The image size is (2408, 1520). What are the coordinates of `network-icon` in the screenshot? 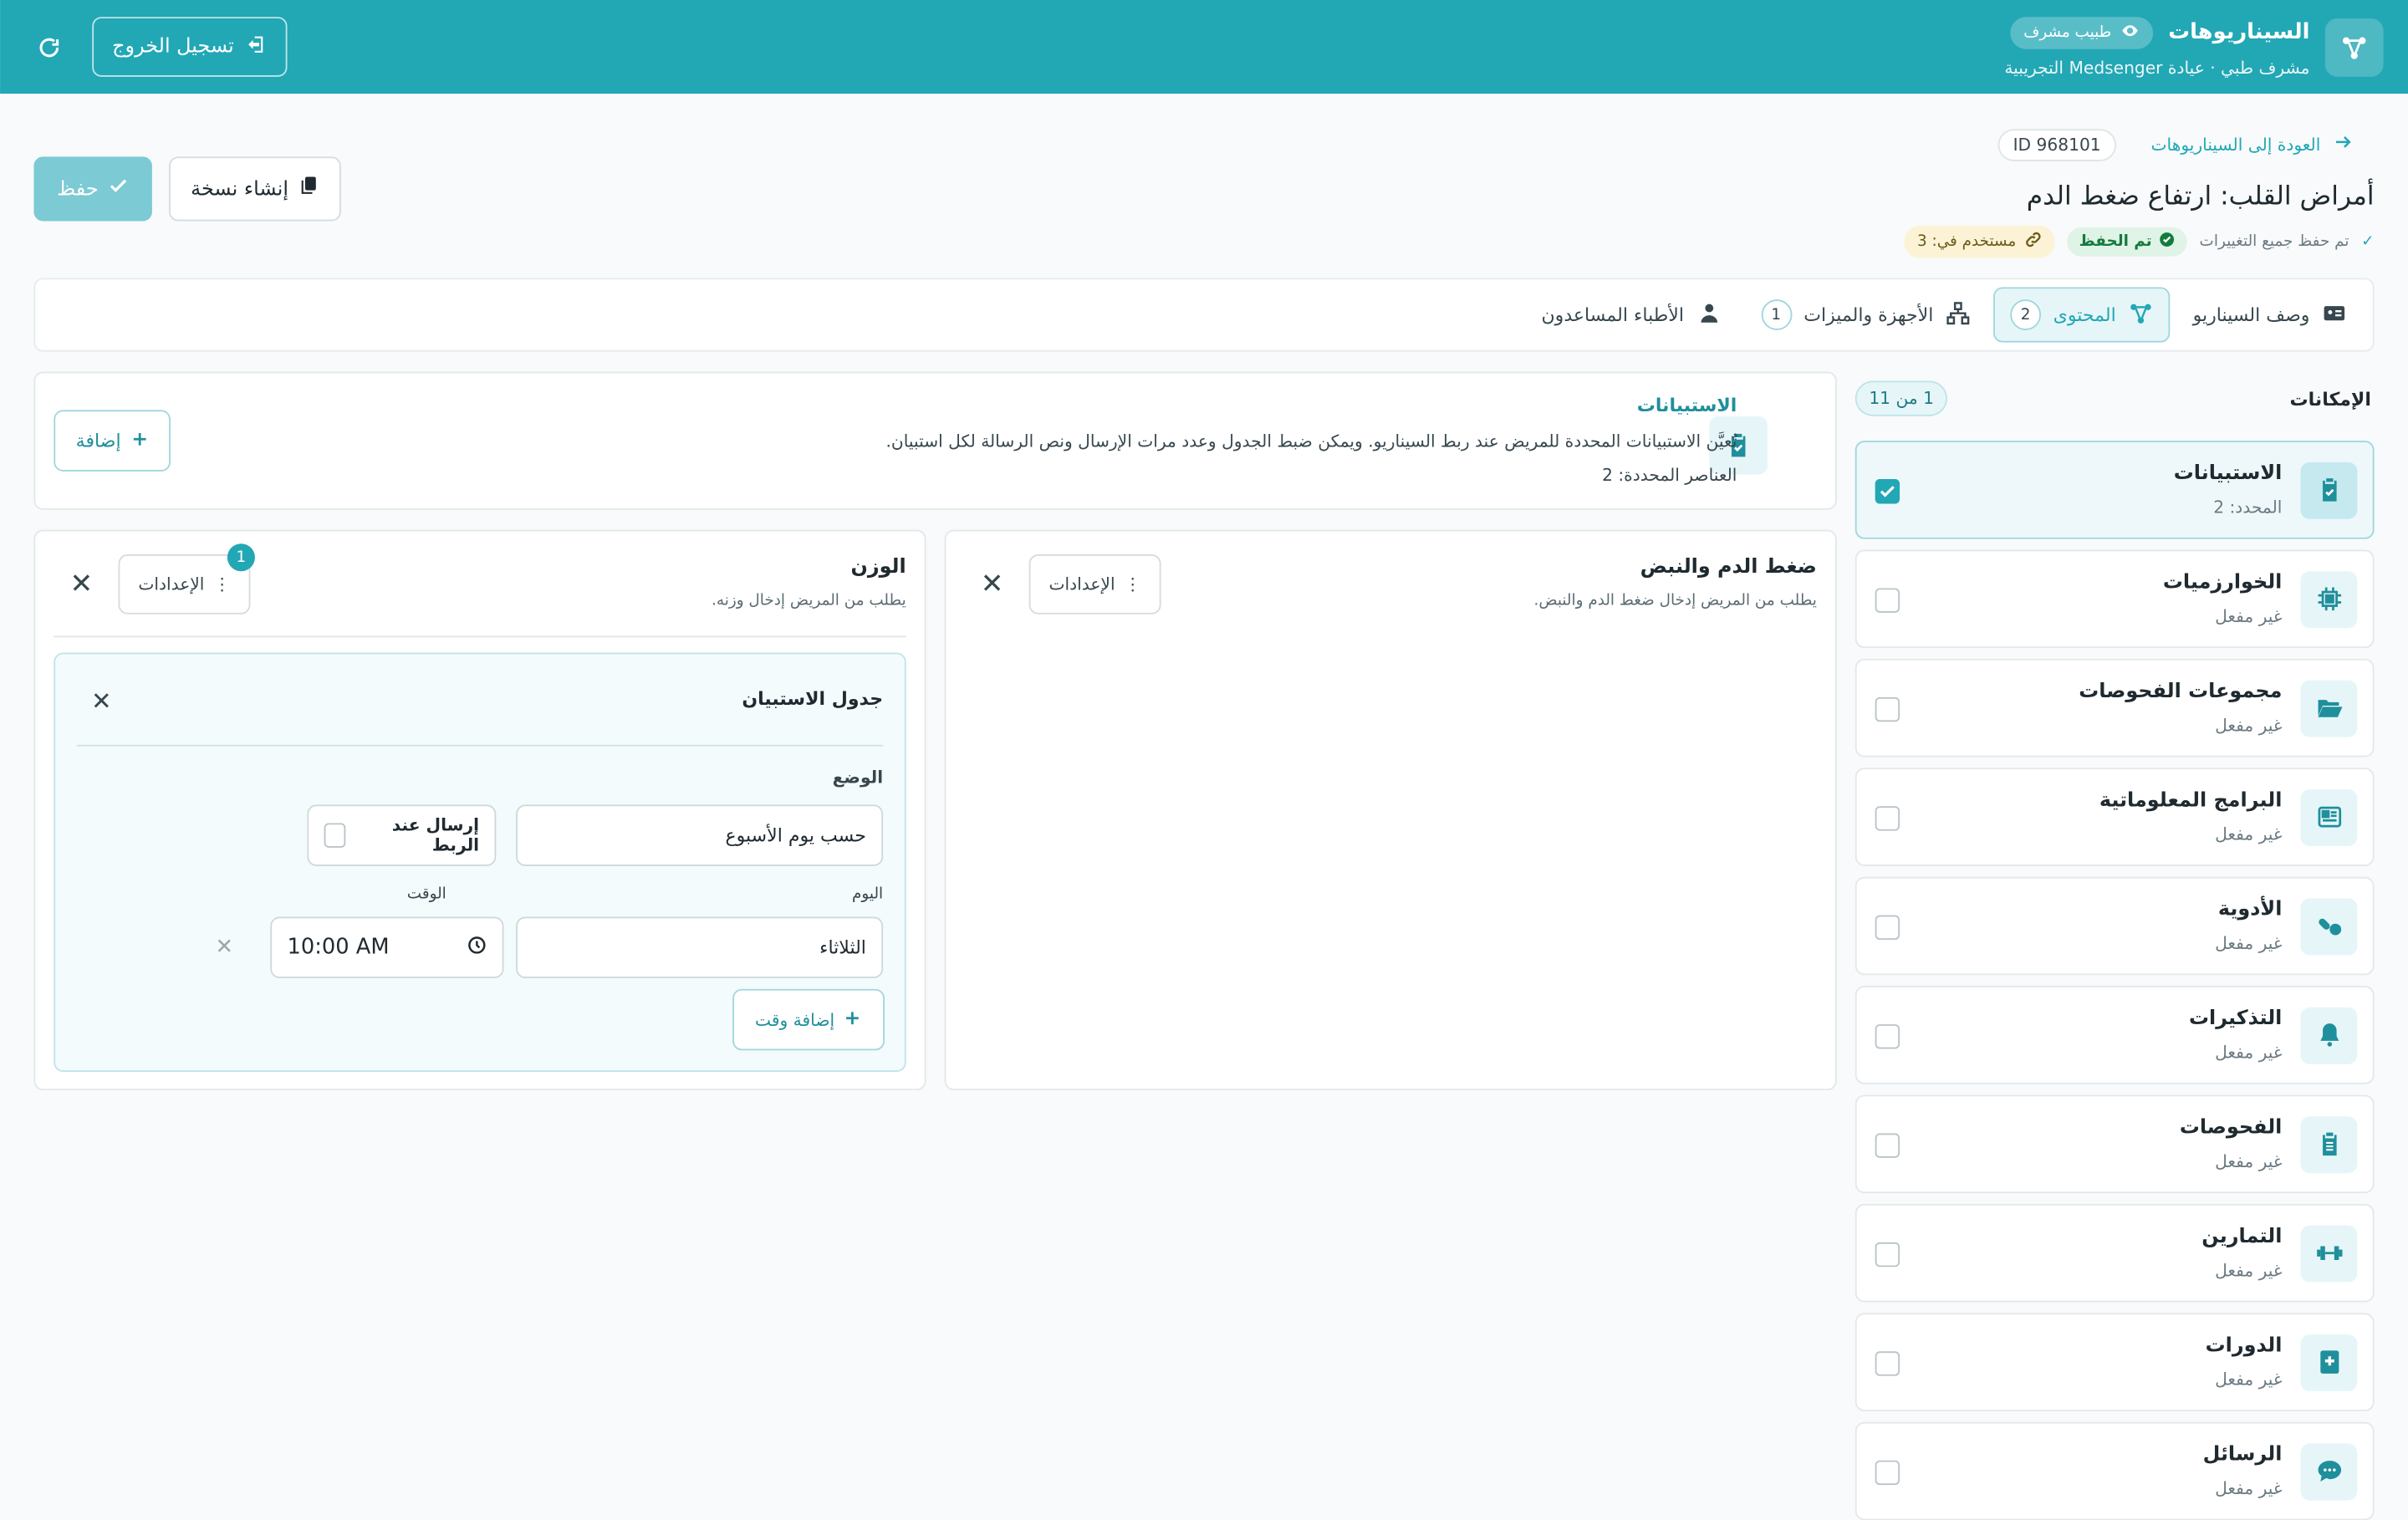 It's located at (1958, 314).